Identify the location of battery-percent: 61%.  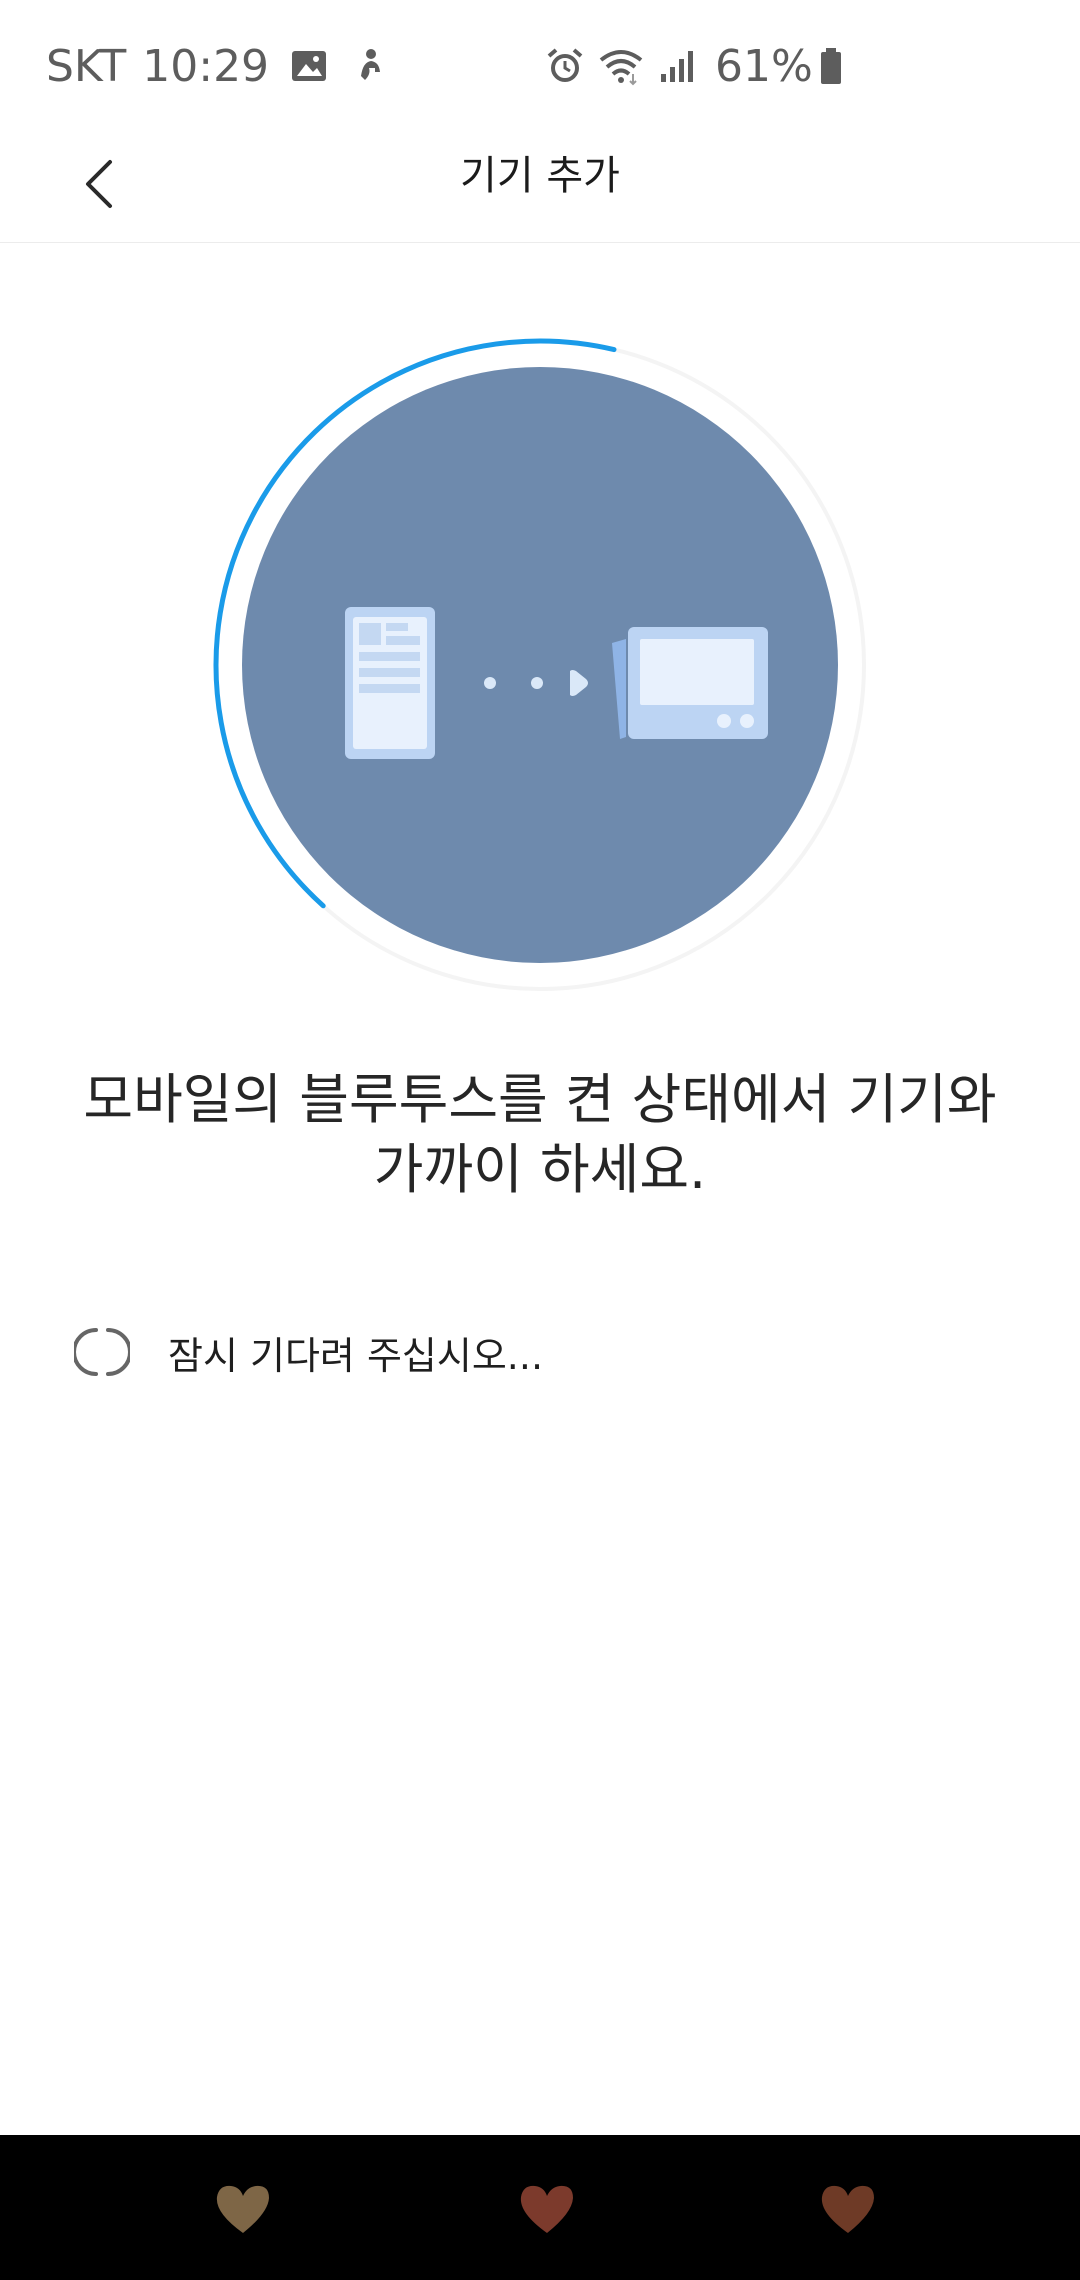
(764, 66).